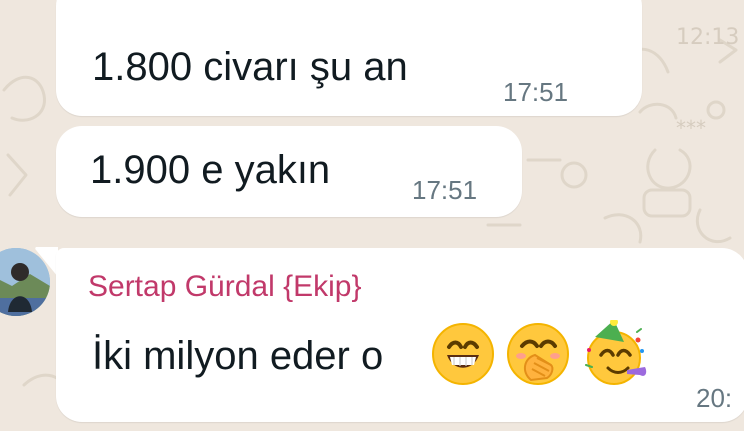  I want to click on message-tail-icon, so click(46, 262).